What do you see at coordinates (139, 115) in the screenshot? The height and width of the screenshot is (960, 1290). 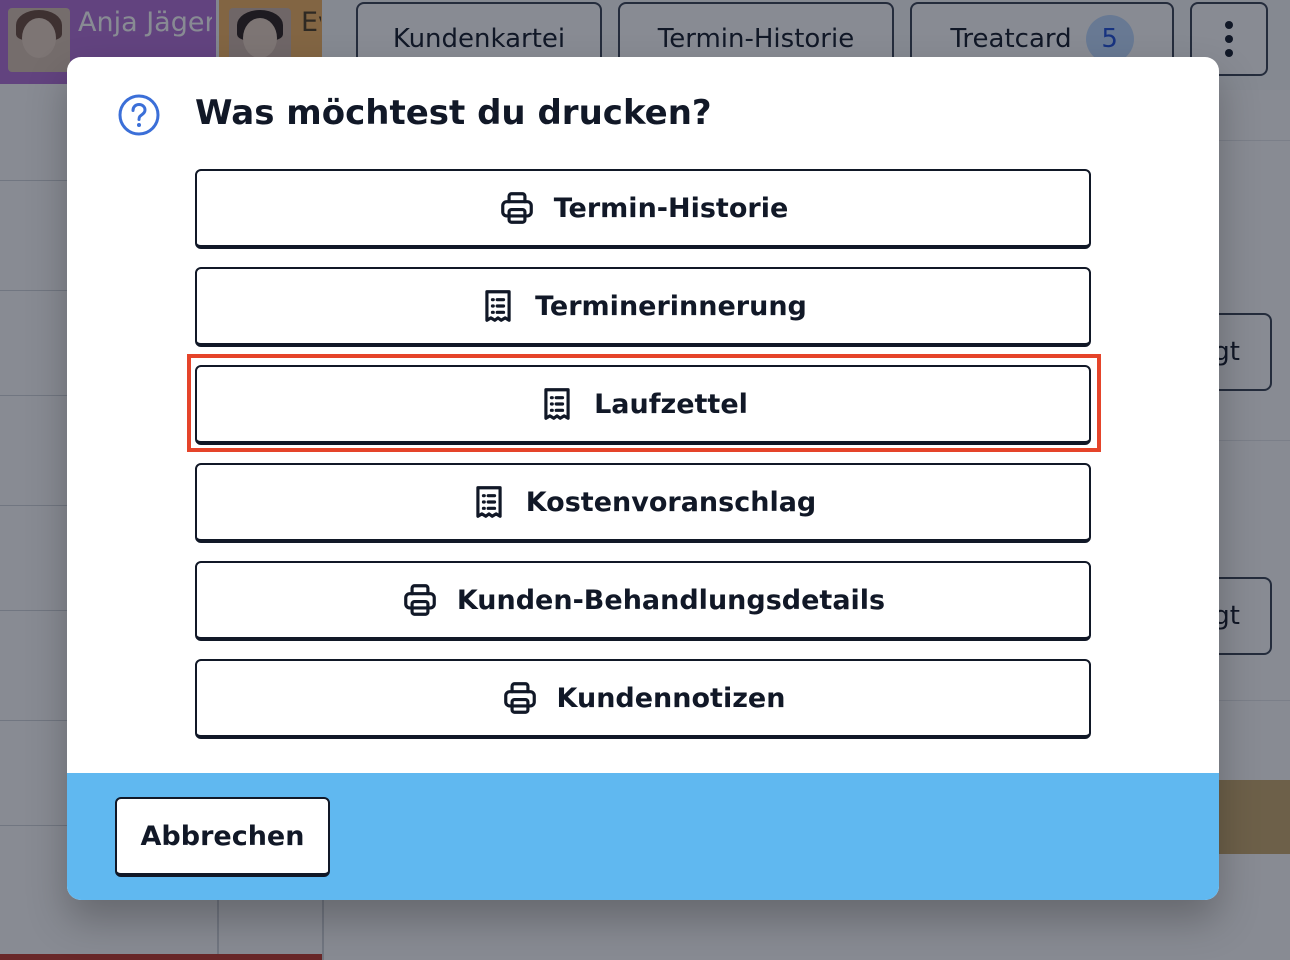 I see `question-circle-icon` at bounding box center [139, 115].